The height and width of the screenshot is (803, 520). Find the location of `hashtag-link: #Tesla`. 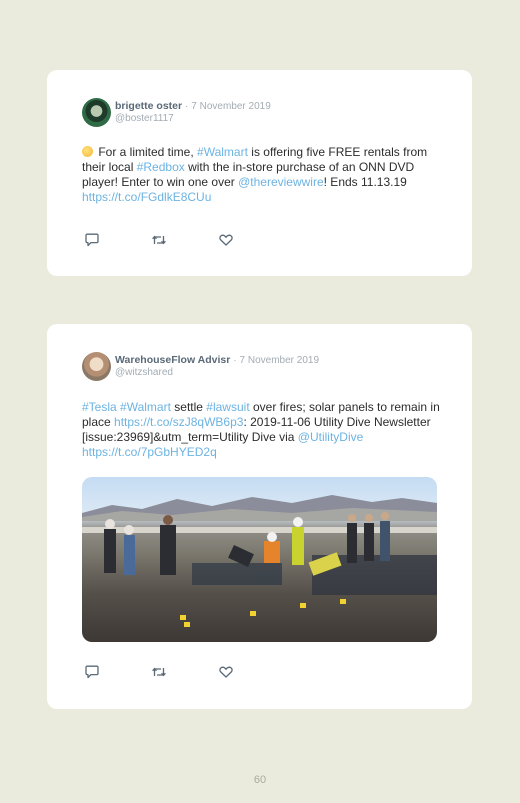

hashtag-link: #Tesla is located at coordinates (99, 407).